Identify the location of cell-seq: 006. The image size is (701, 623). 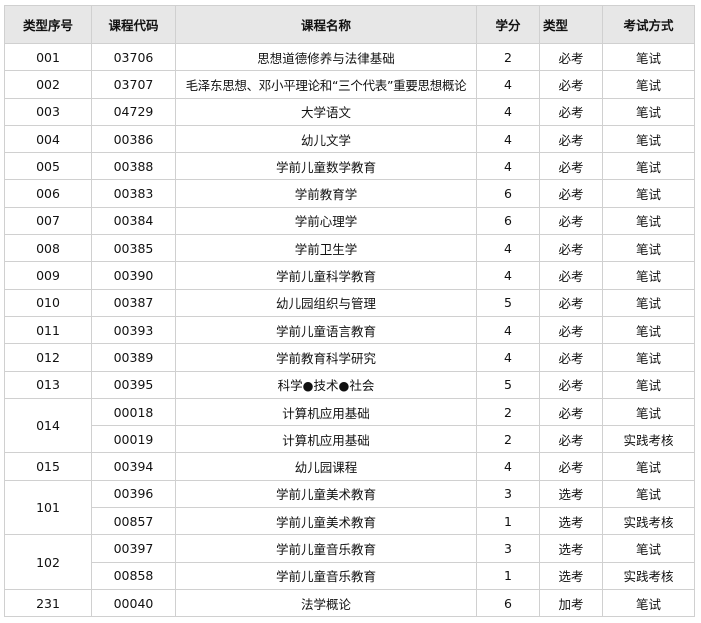
(48, 193).